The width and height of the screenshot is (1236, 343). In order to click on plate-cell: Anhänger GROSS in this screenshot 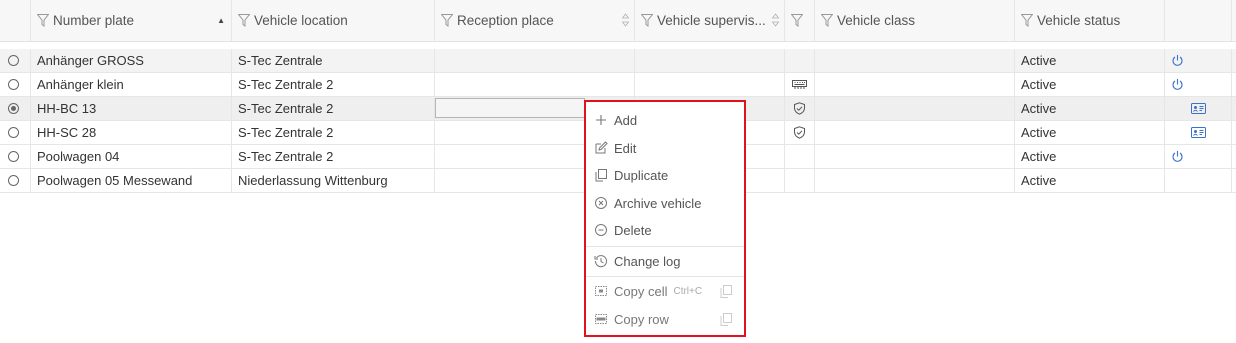, I will do `click(131, 60)`.